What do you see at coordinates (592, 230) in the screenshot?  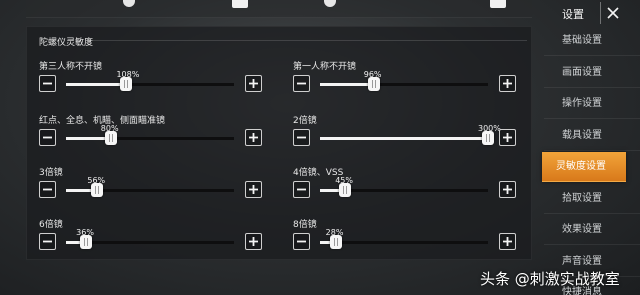 I see `menu-item: 效果设置` at bounding box center [592, 230].